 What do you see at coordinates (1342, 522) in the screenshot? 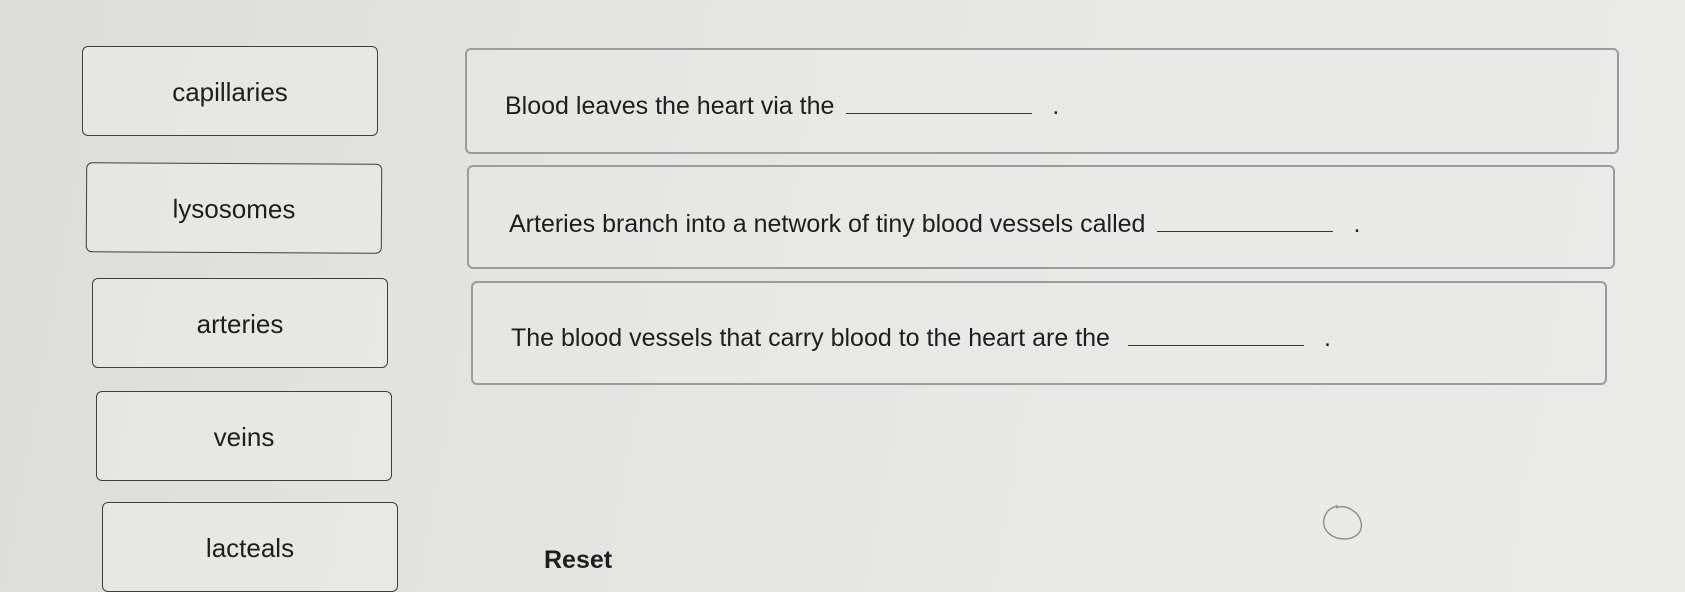
I see `doodle-circle-icon` at bounding box center [1342, 522].